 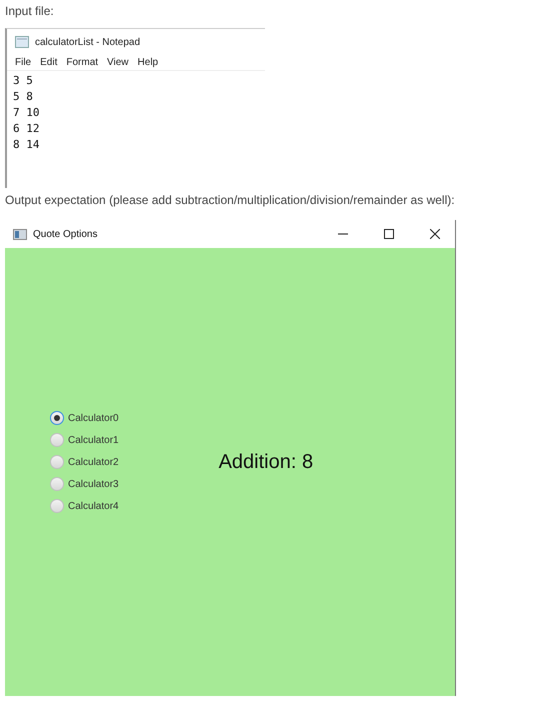 I want to click on maximize-icon, so click(x=389, y=234).